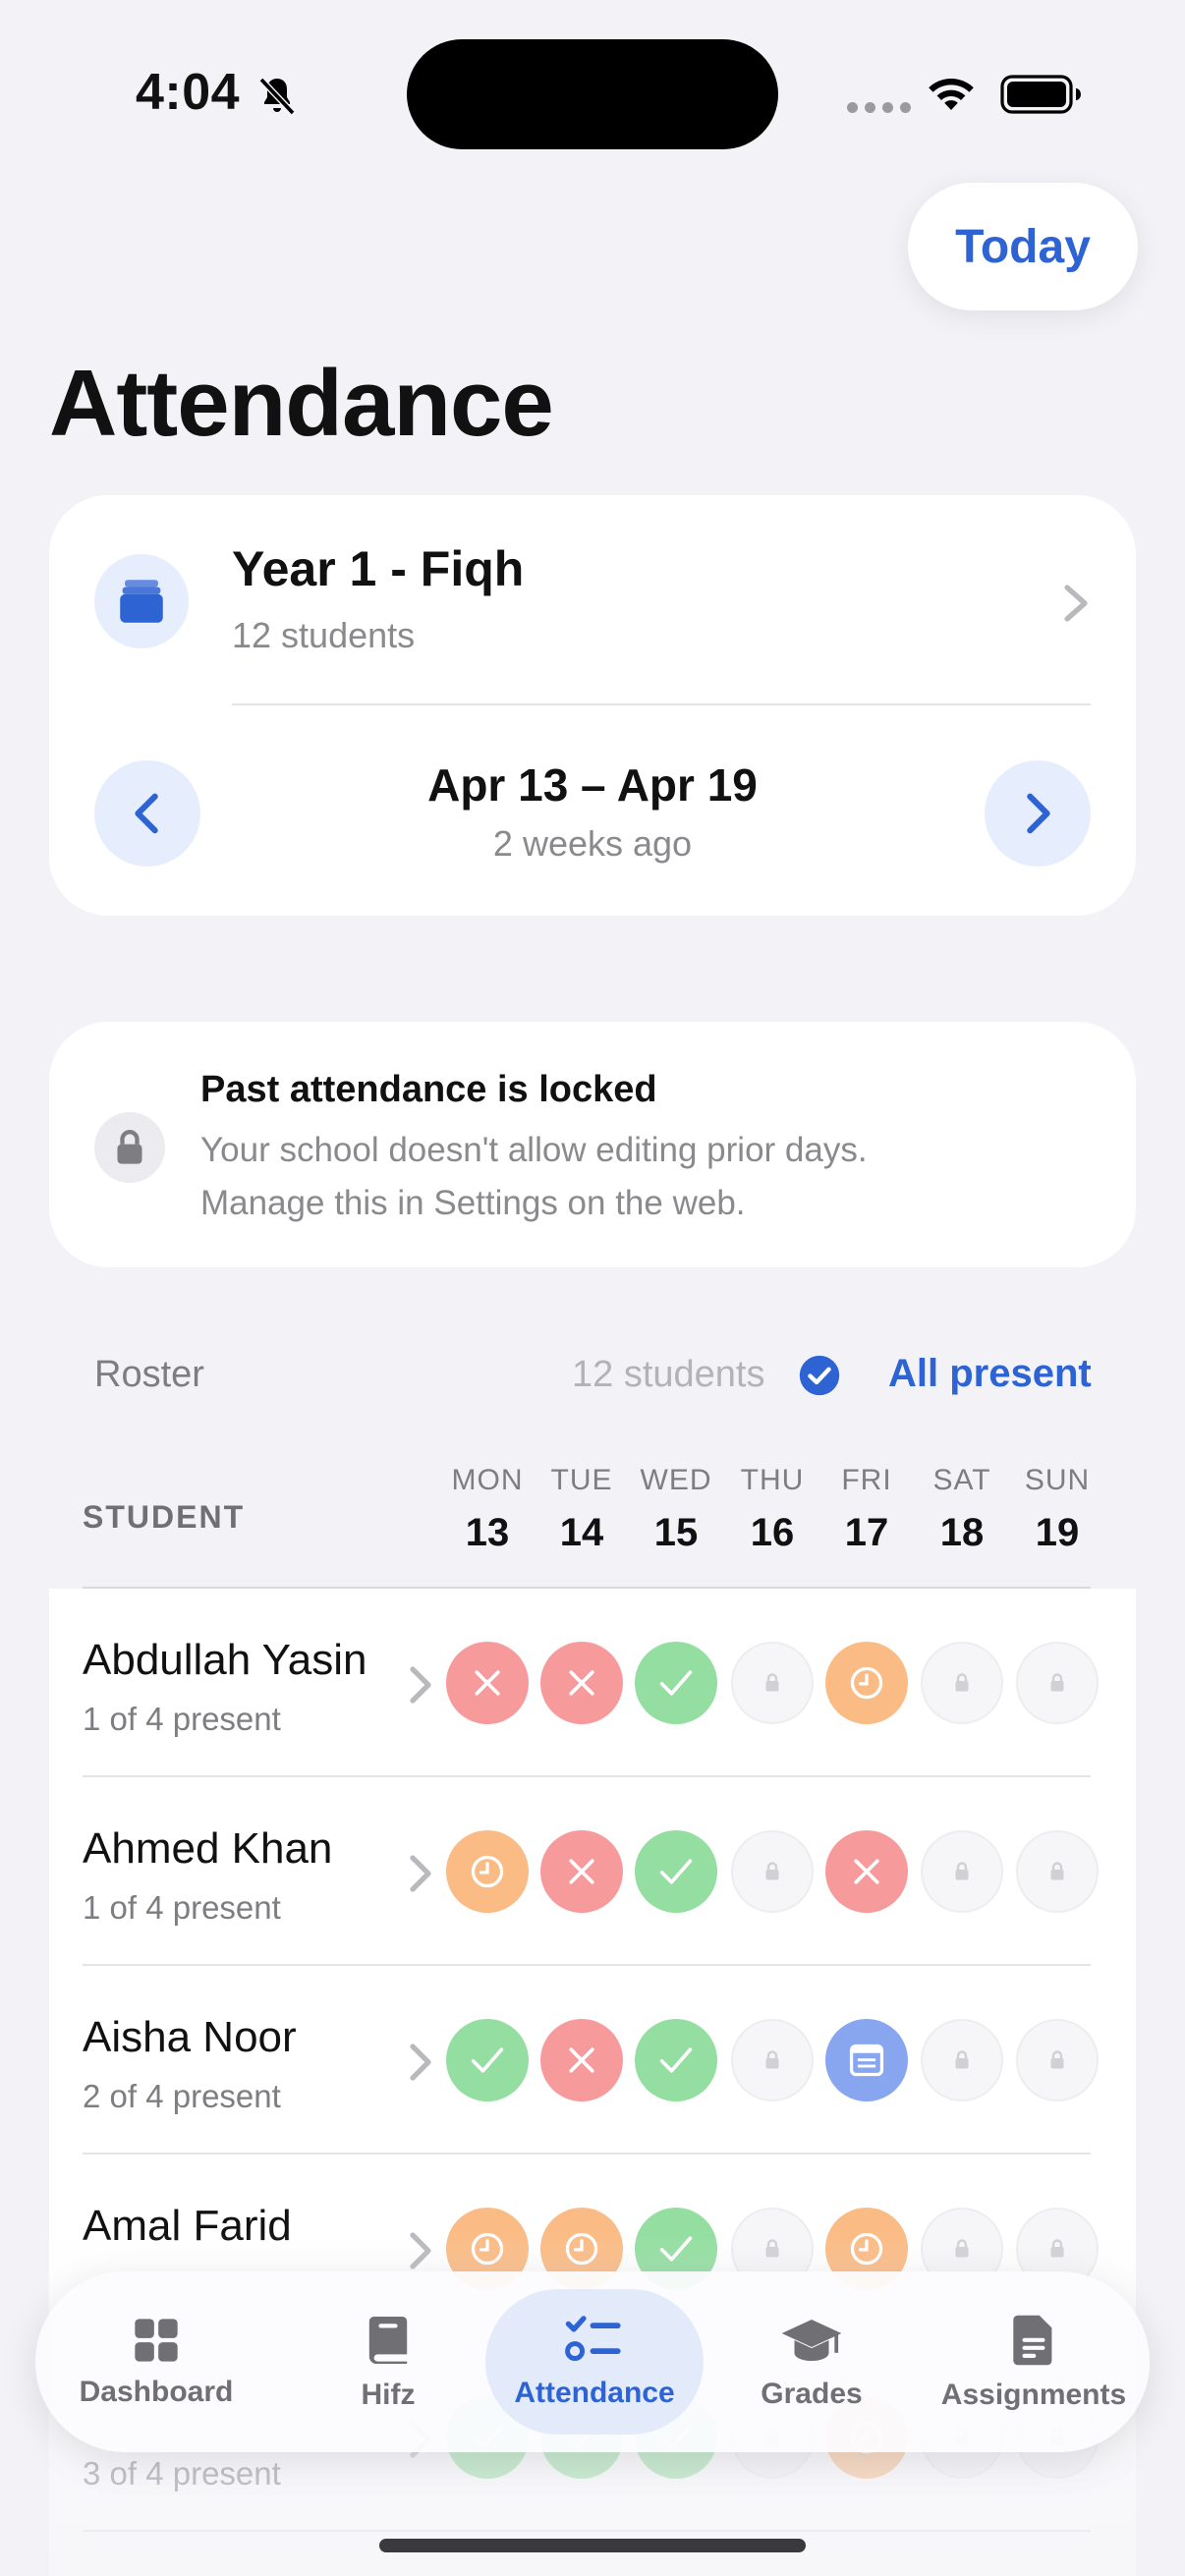 This screenshot has height=2576, width=1185. I want to click on day-date: 18, so click(962, 1532).